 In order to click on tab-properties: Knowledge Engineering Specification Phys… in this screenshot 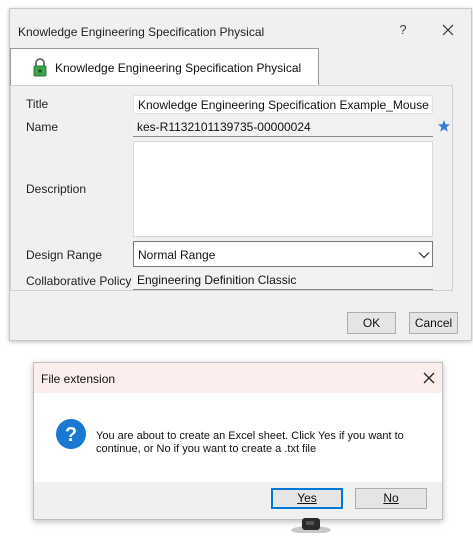, I will do `click(164, 67)`.